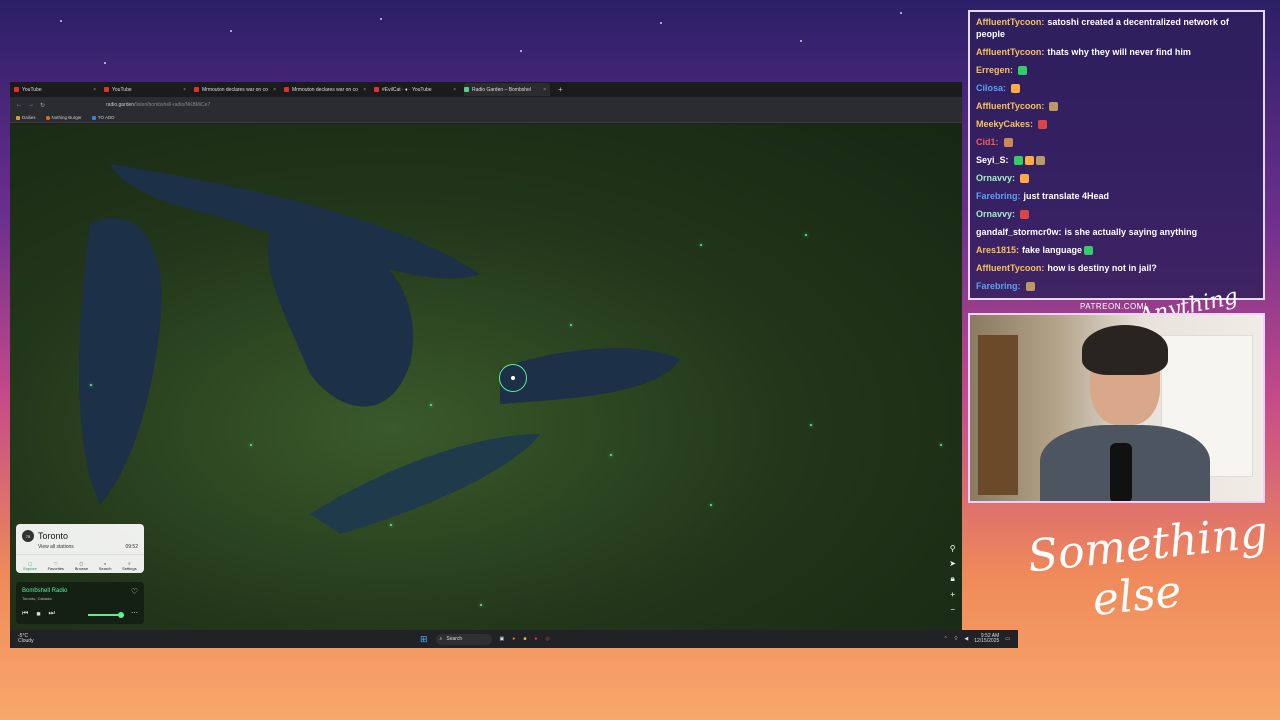  Describe the element at coordinates (134, 591) in the screenshot. I see `heart-icon: ♡` at that location.